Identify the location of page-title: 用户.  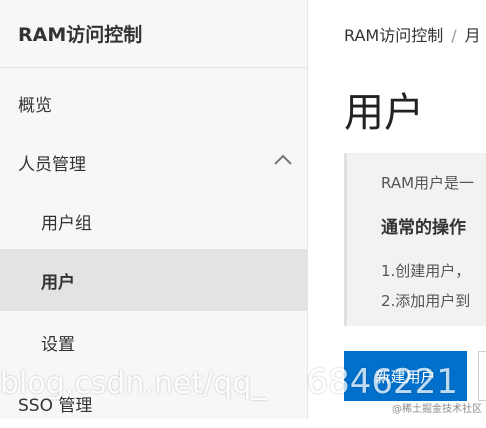
(384, 113).